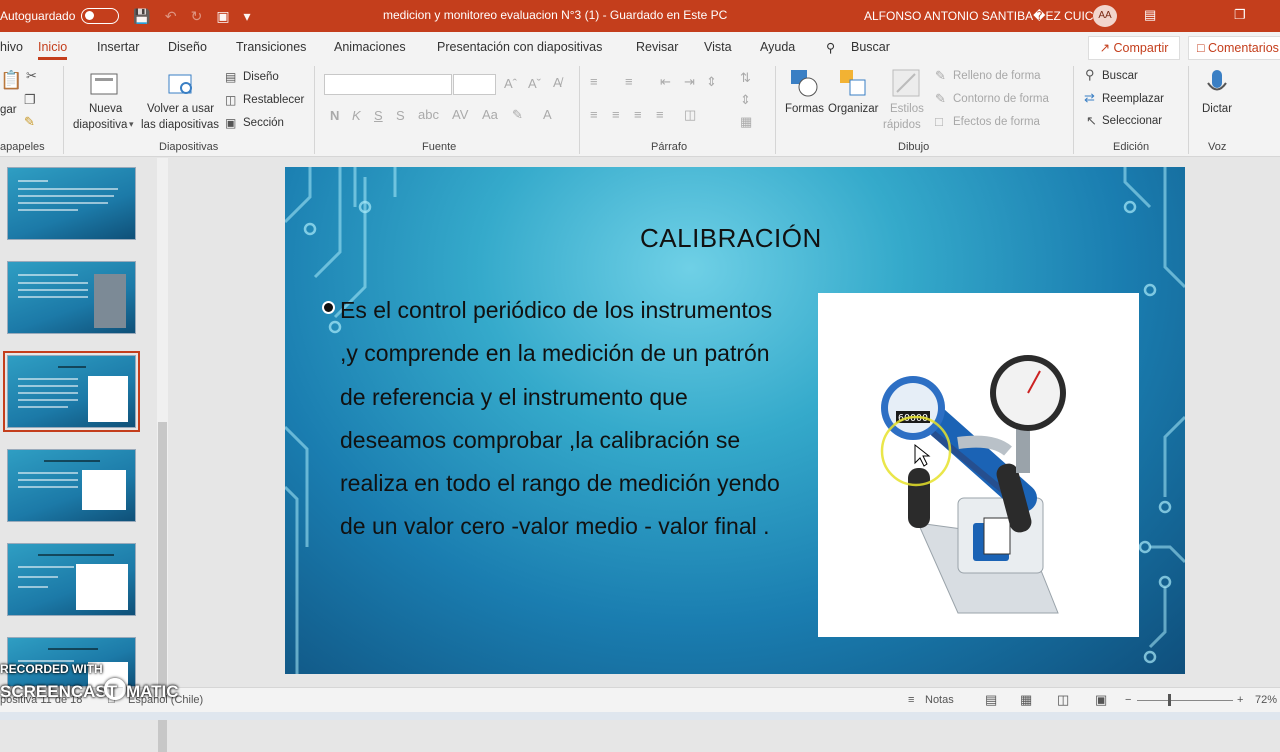  What do you see at coordinates (718, 47) in the screenshot?
I see `tab-vista: Vista` at bounding box center [718, 47].